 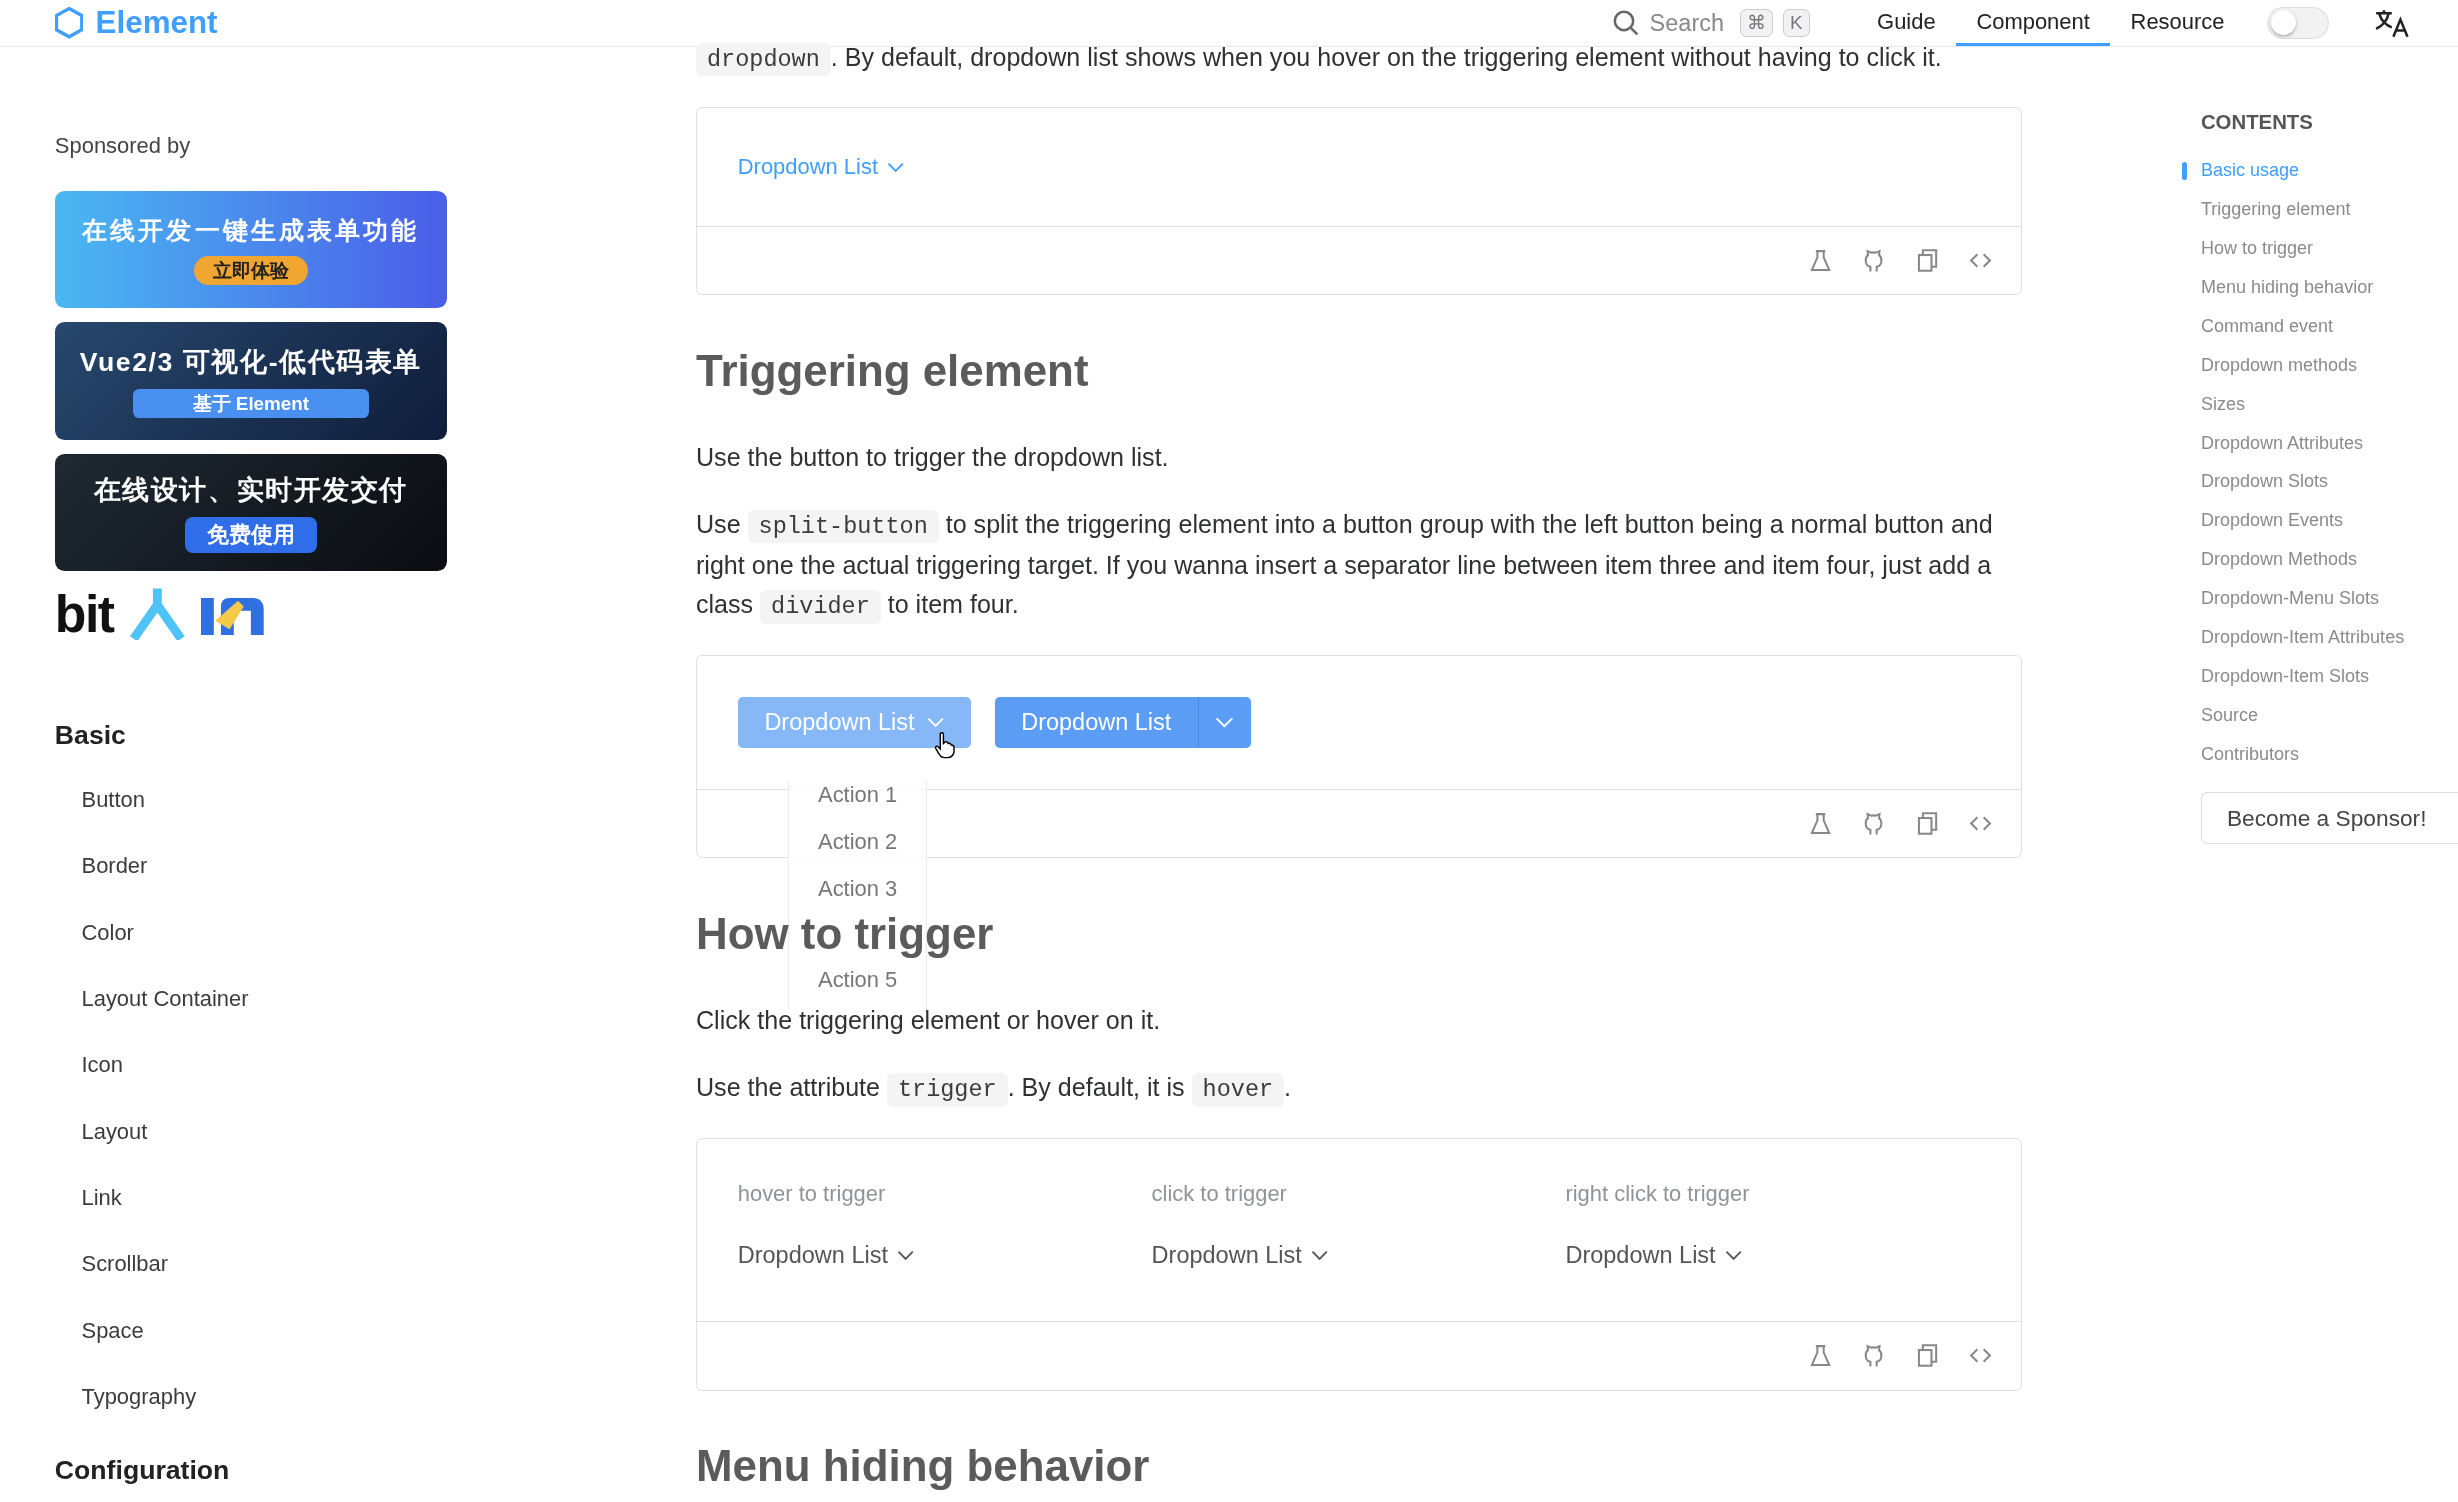 What do you see at coordinates (944, 745) in the screenshot?
I see `pointer-cursor-icon` at bounding box center [944, 745].